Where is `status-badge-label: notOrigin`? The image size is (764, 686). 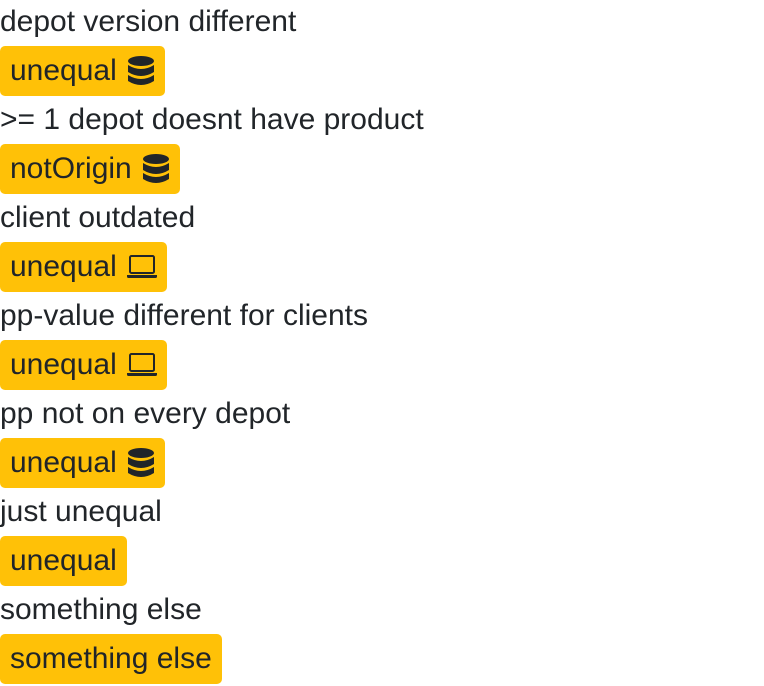
status-badge-label: notOrigin is located at coordinates (71, 168).